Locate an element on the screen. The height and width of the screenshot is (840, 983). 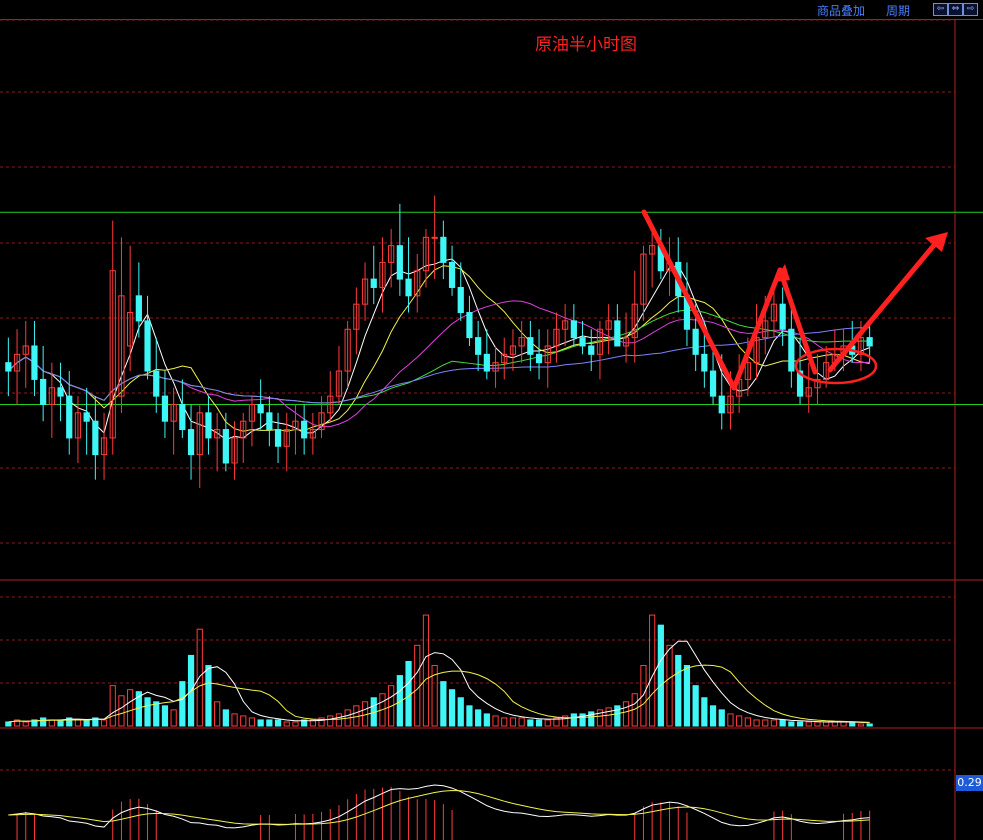
chart-title: 原油半小时图 is located at coordinates (586, 45).